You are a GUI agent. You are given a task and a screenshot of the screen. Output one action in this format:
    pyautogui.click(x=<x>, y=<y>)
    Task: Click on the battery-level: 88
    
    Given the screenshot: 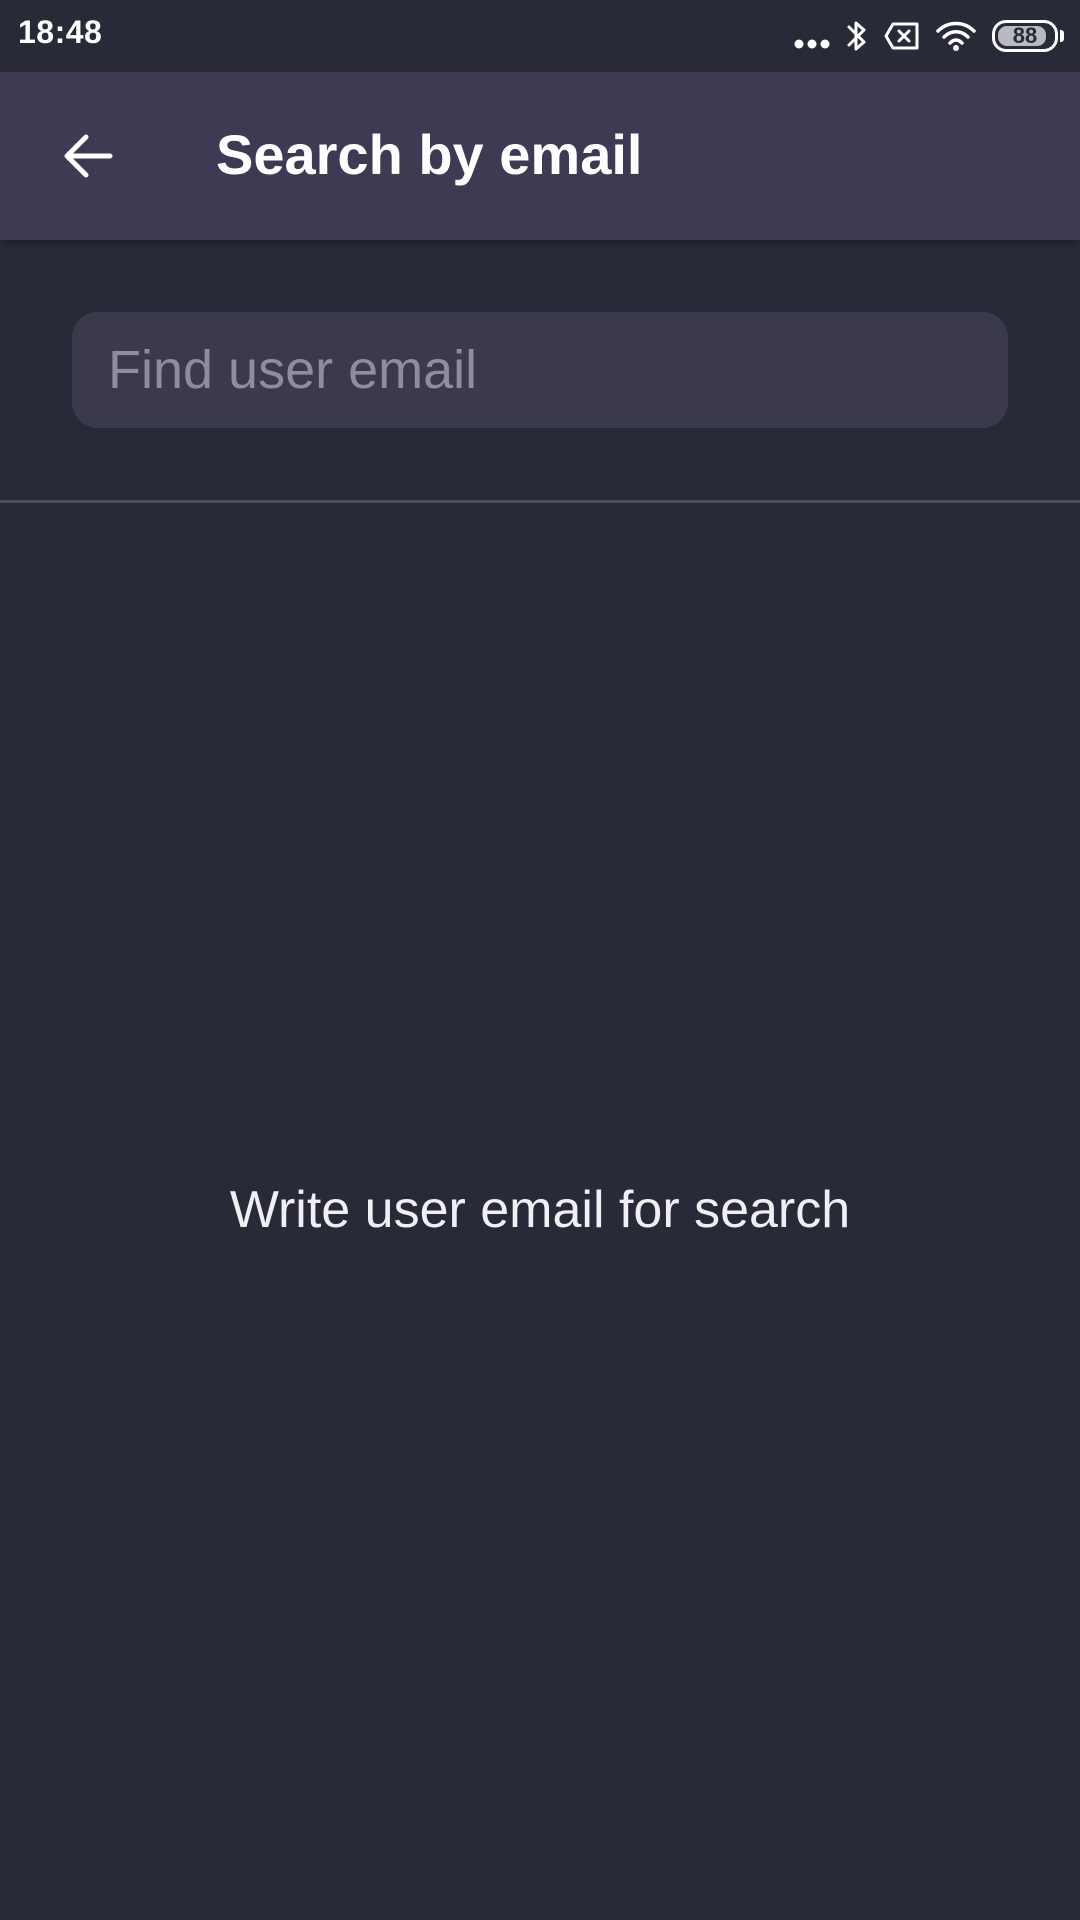 What is the action you would take?
    pyautogui.click(x=1025, y=35)
    